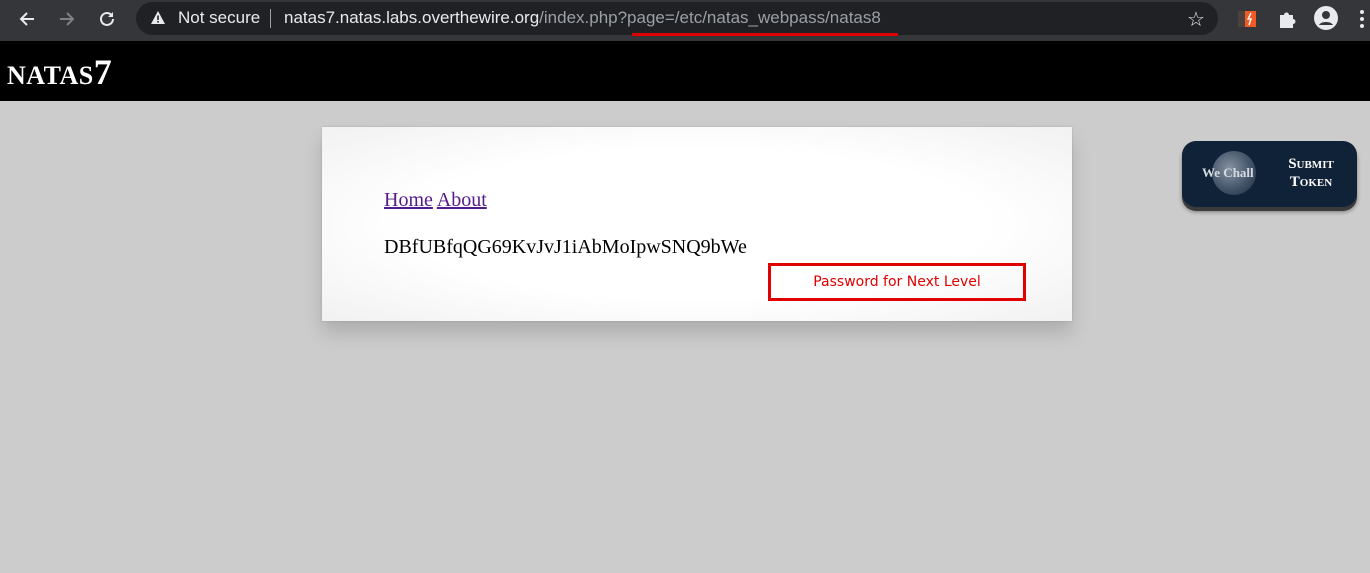 Image resolution: width=1370 pixels, height=573 pixels. I want to click on back-button, so click(27, 19).